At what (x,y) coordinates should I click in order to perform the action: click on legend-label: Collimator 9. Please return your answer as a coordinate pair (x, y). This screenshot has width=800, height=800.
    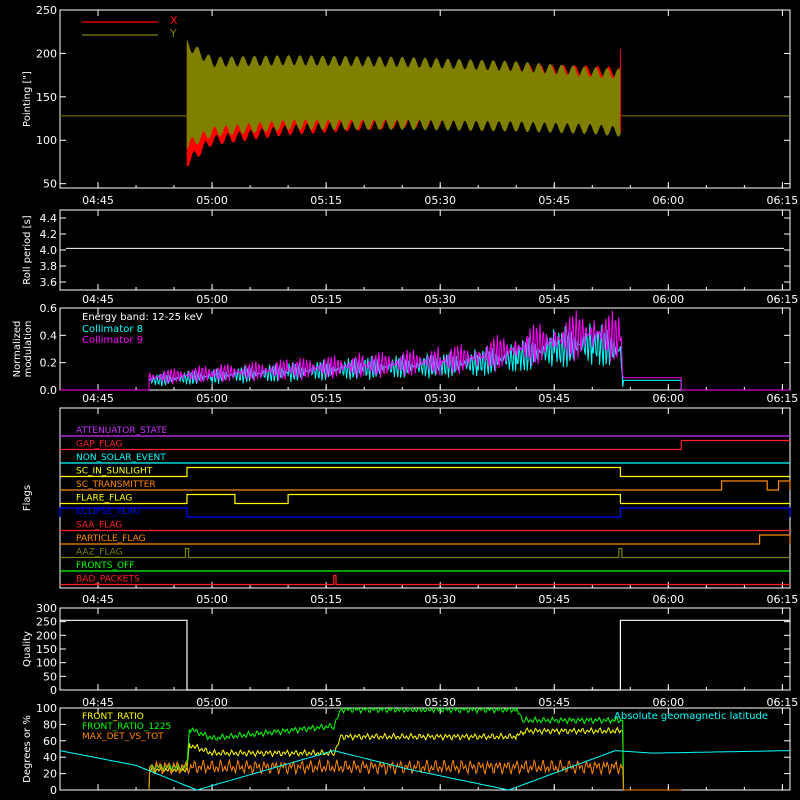
    Looking at the image, I should click on (112, 340).